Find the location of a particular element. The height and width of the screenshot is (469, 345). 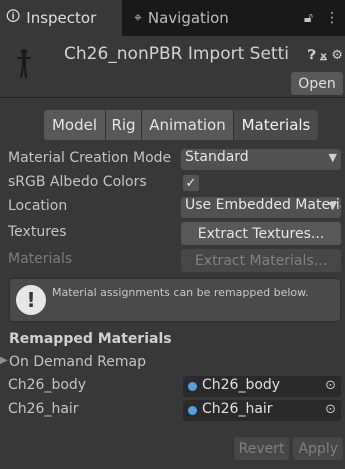

location-dropdown: Use Embedded Materials ▼ is located at coordinates (261, 207).